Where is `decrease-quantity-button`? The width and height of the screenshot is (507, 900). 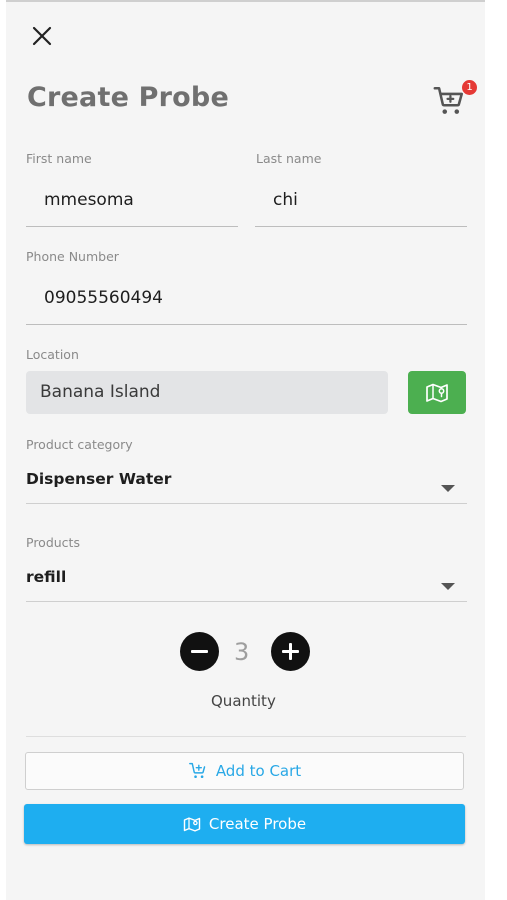 decrease-quantity-button is located at coordinates (199, 651).